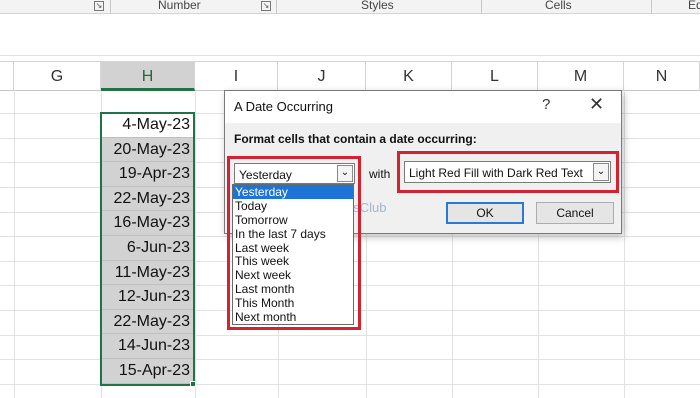 This screenshot has width=700, height=398. Describe the element at coordinates (7, 76) in the screenshot. I see `column-header-partial` at that location.